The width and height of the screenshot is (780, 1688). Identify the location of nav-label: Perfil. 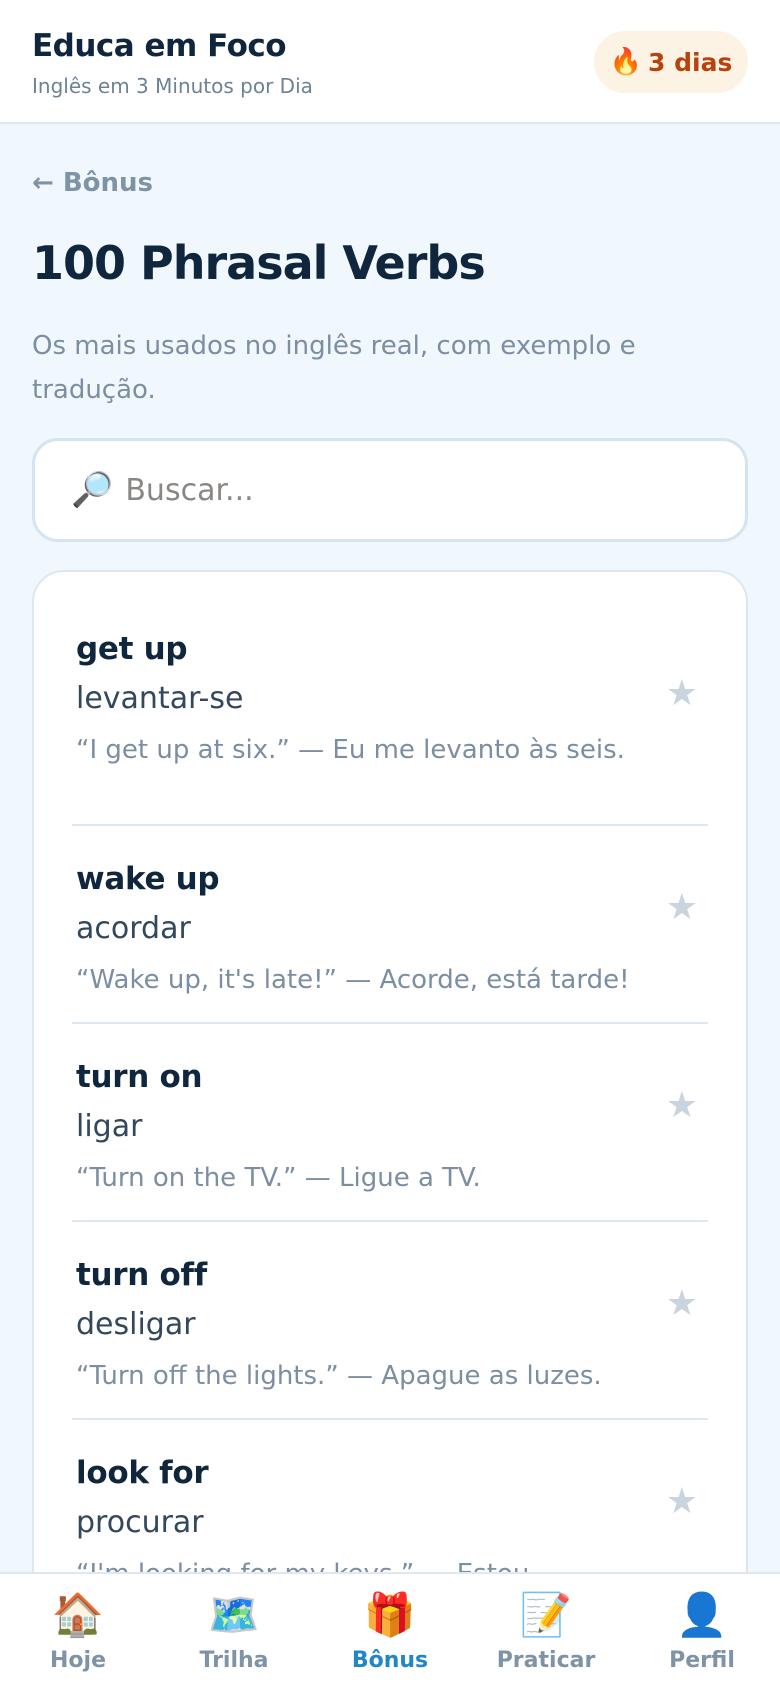
(702, 1660).